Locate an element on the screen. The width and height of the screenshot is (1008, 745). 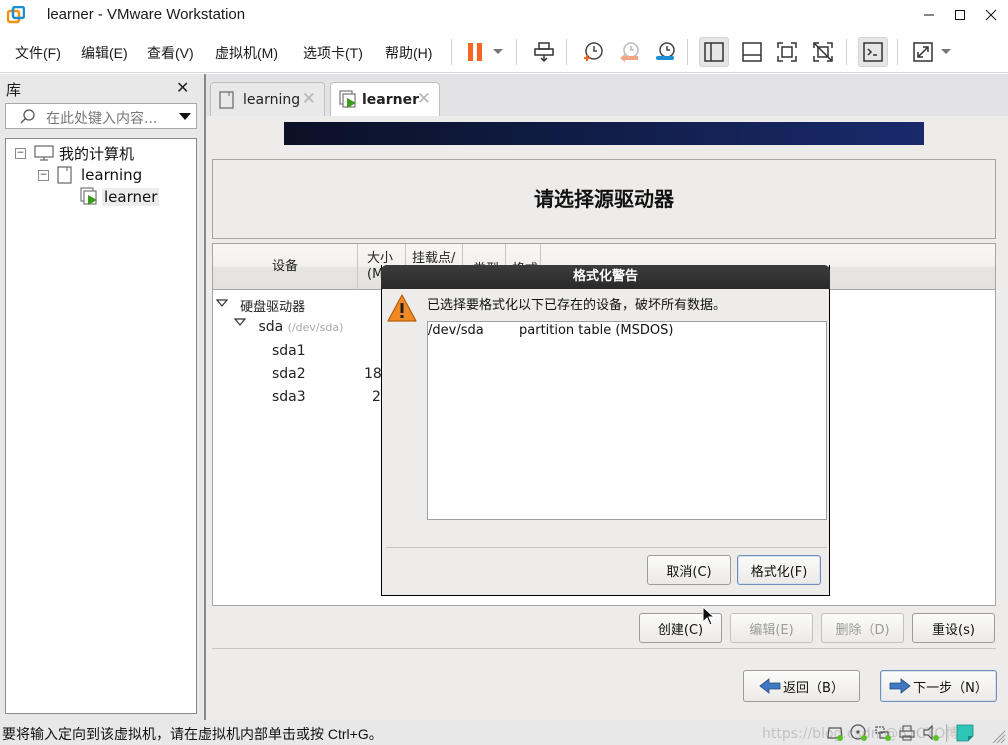
library-tree: − 我的计算机 − learning learner is located at coordinates (101, 426).